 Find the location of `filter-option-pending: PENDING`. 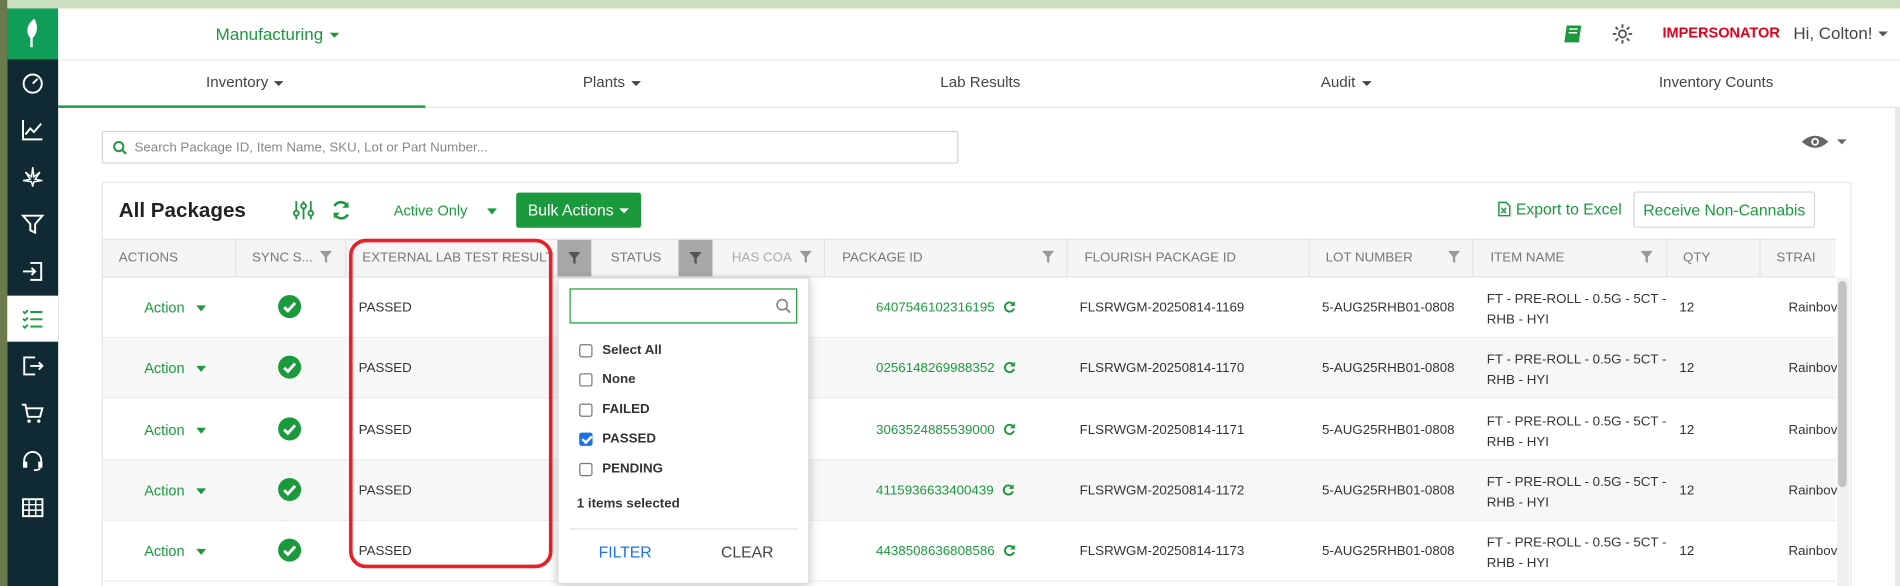

filter-option-pending: PENDING is located at coordinates (621, 469).